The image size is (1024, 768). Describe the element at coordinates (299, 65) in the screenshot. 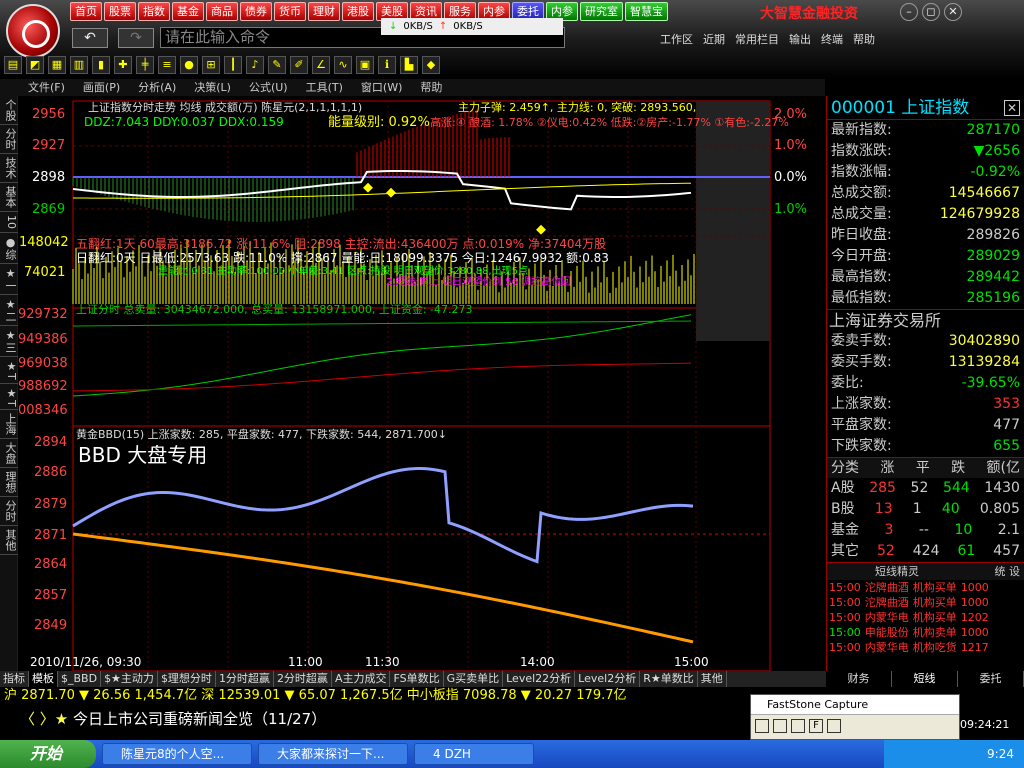

I see `pen-icon: ✐` at that location.